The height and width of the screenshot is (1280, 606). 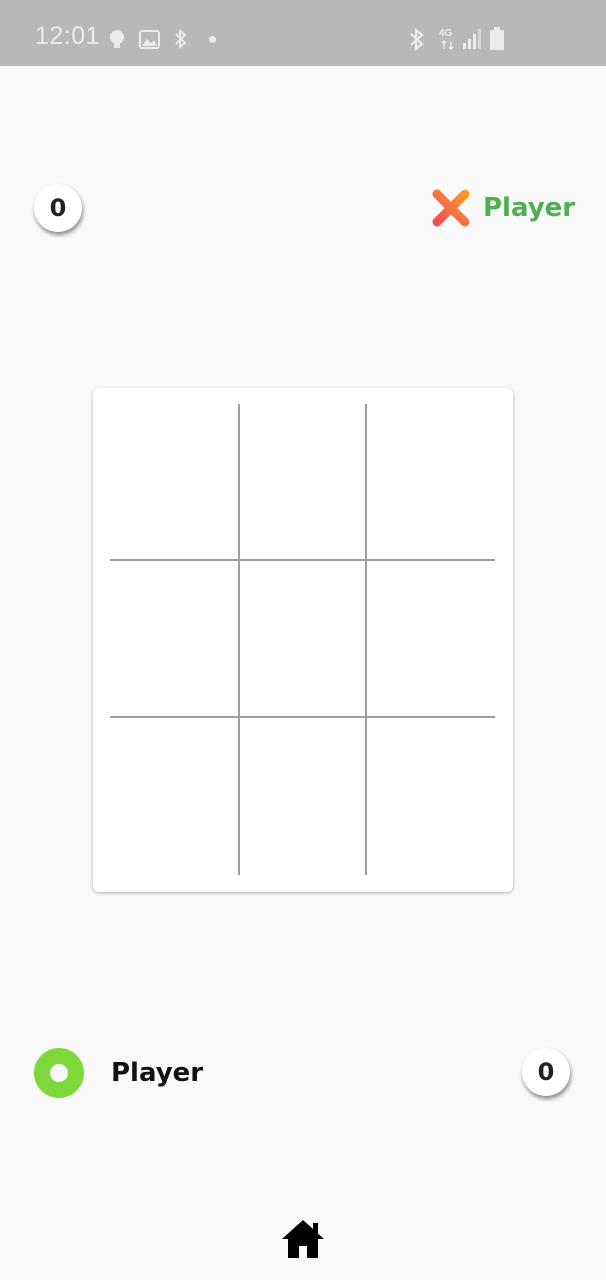 What do you see at coordinates (448, 40) in the screenshot?
I see `4g-icon: 4G` at bounding box center [448, 40].